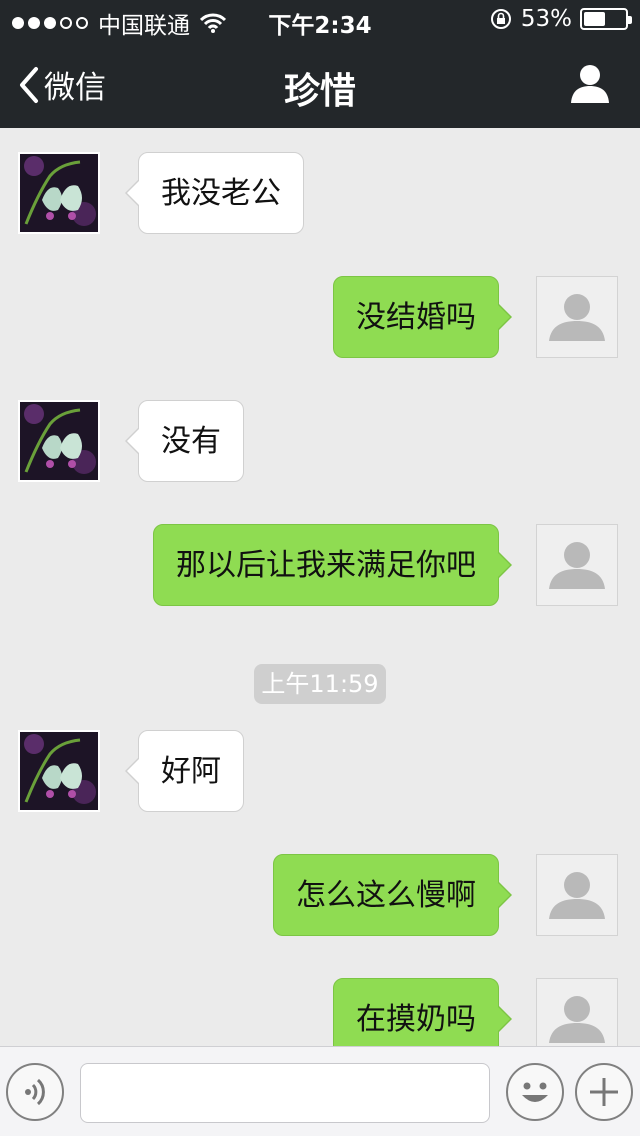  I want to click on status-bar: 中国联通 下午2:34 53%, so click(320, 20).